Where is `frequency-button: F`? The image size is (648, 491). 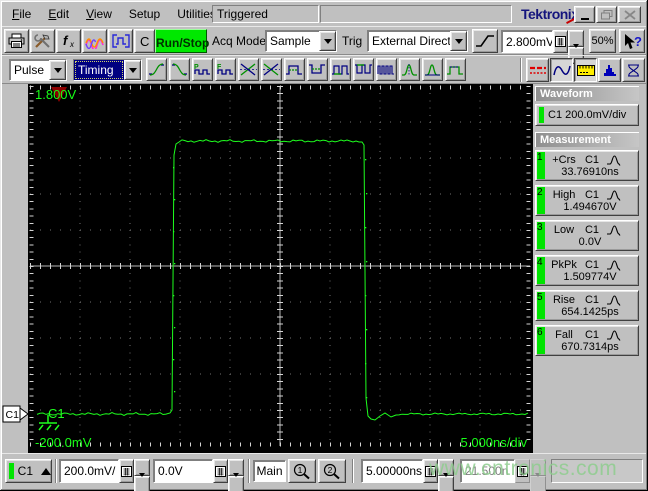 frequency-button: F is located at coordinates (225, 69).